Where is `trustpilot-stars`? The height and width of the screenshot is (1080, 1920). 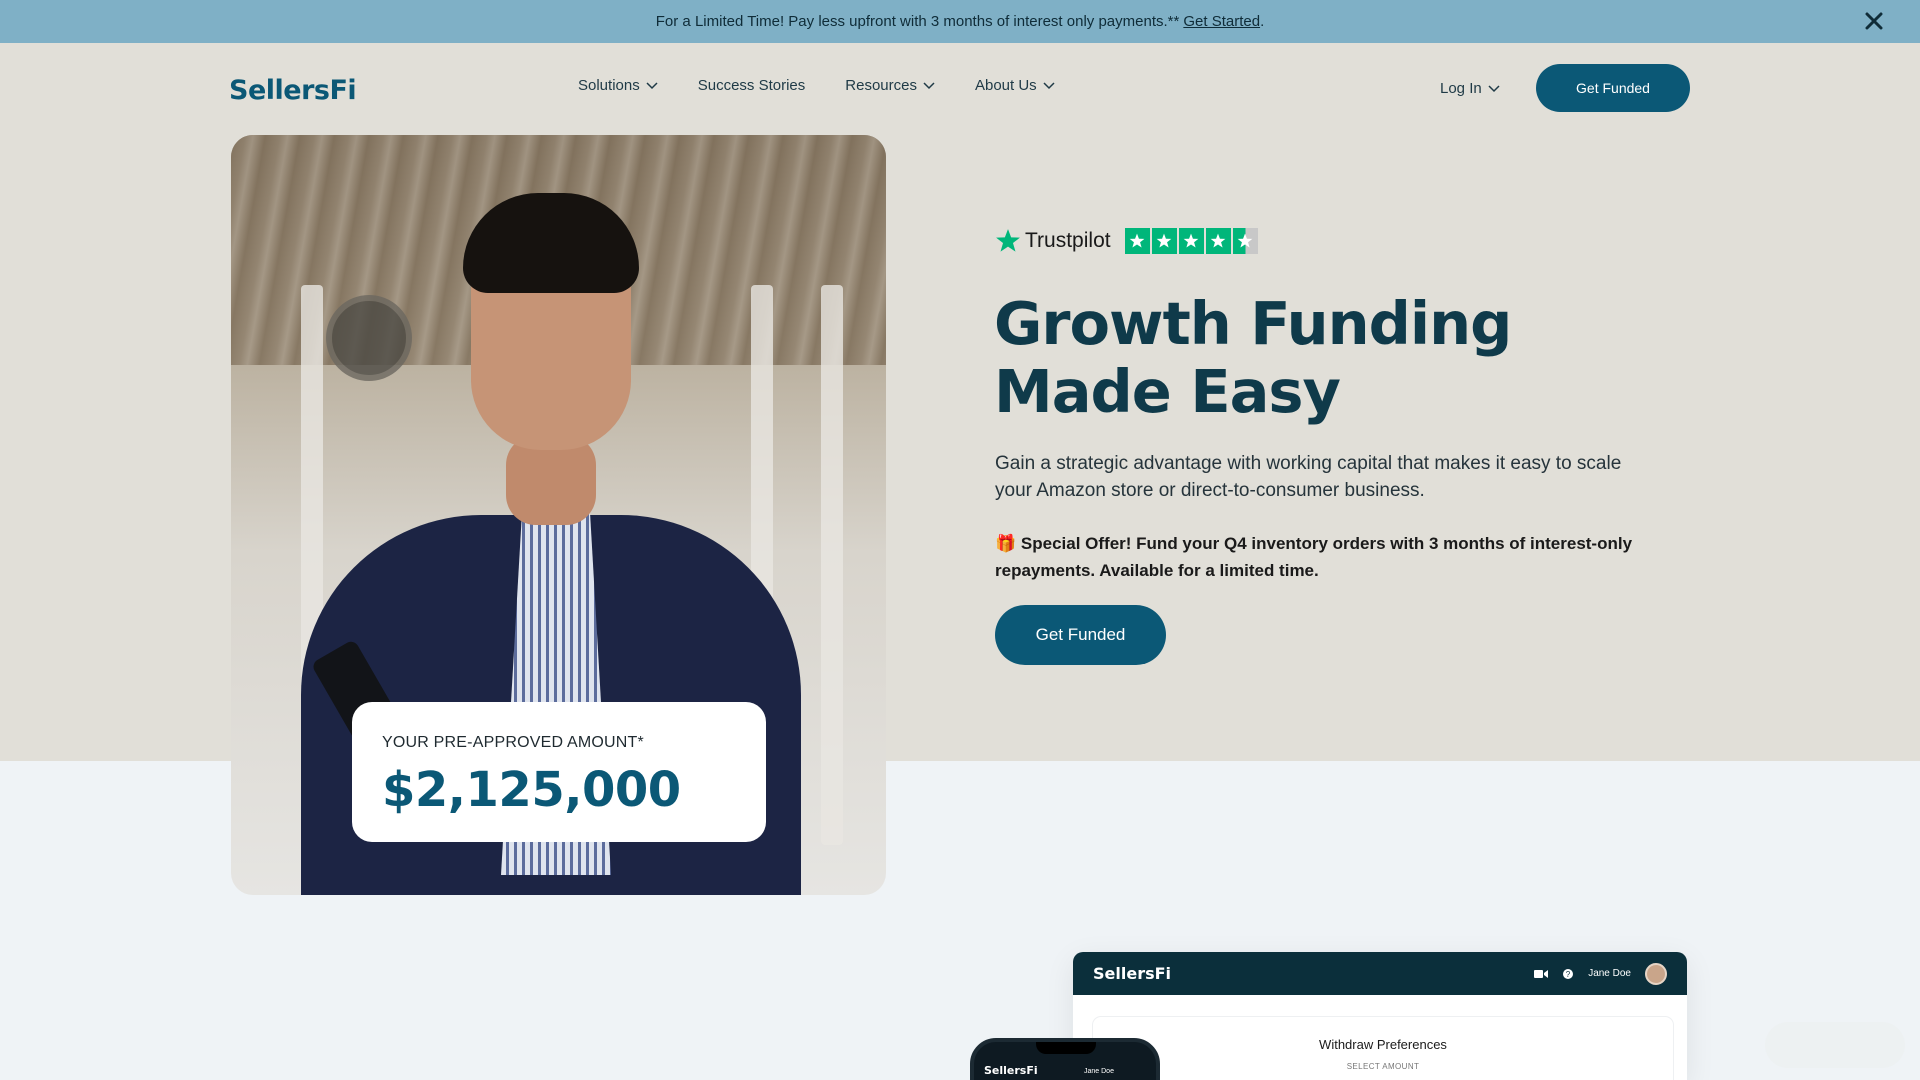 trustpilot-stars is located at coordinates (1191, 241).